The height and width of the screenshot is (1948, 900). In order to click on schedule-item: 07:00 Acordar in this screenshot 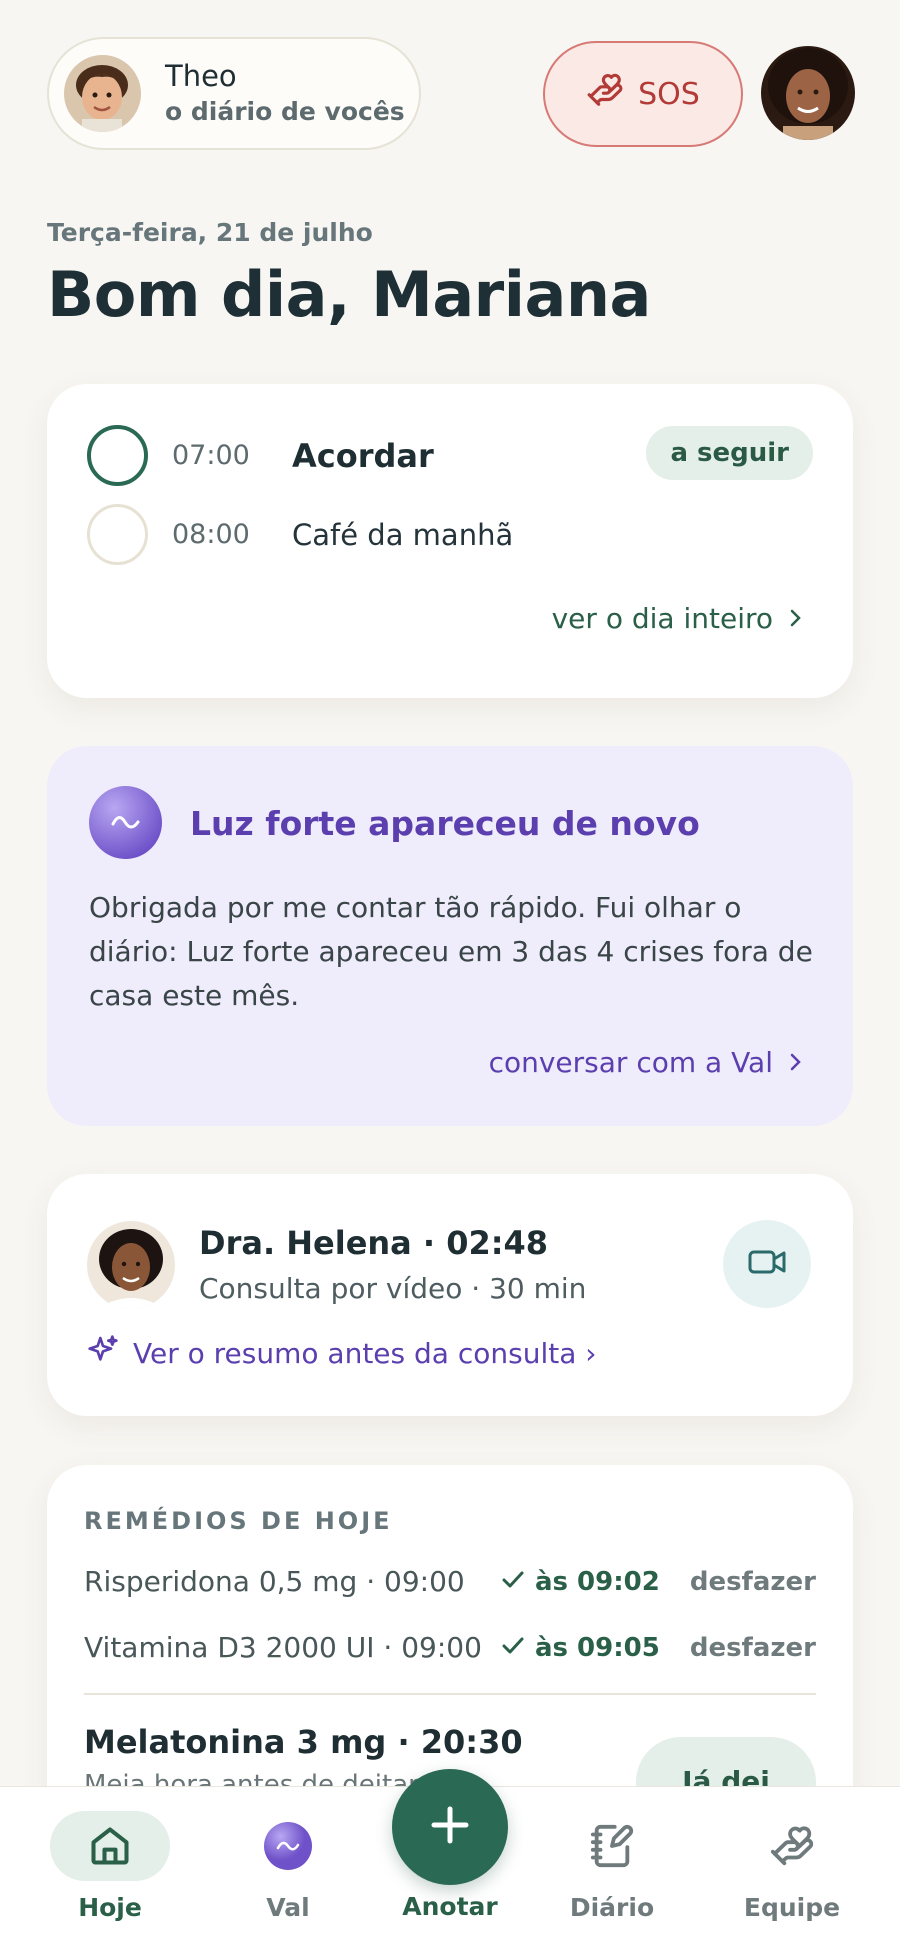, I will do `click(260, 455)`.